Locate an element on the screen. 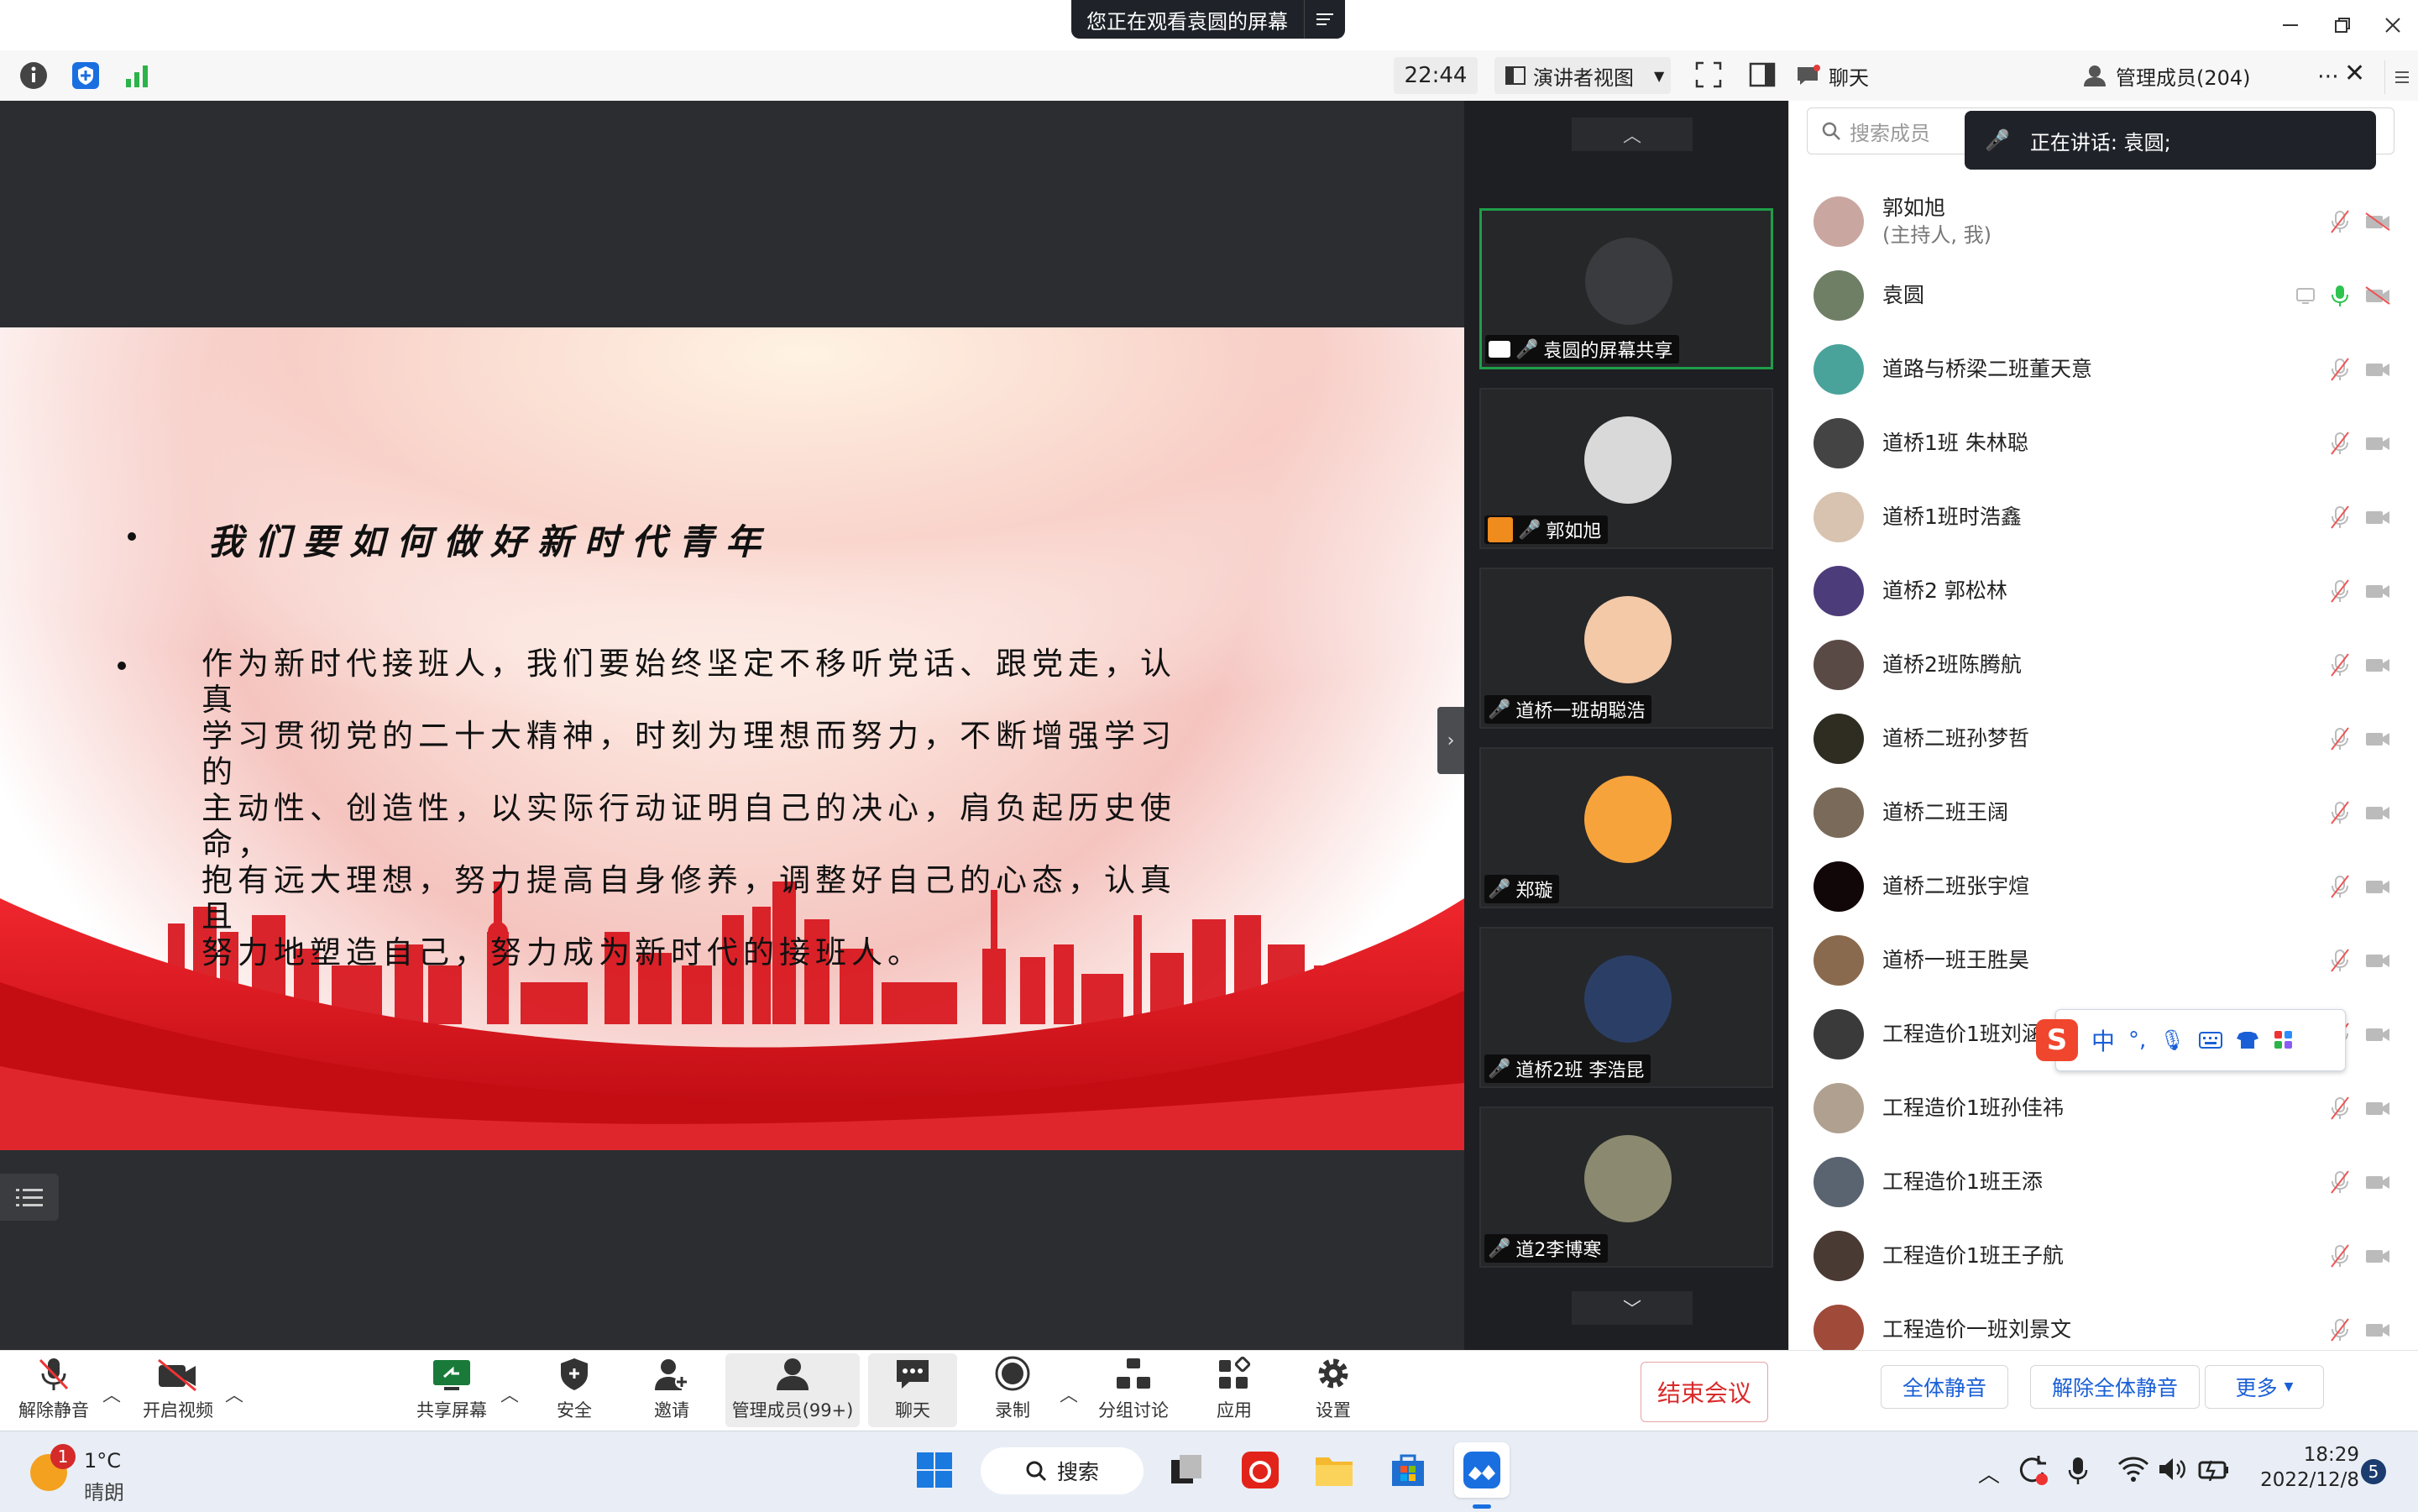 This screenshot has height=1512, width=2418. more-members-button: 更多 ▼ is located at coordinates (2264, 1387).